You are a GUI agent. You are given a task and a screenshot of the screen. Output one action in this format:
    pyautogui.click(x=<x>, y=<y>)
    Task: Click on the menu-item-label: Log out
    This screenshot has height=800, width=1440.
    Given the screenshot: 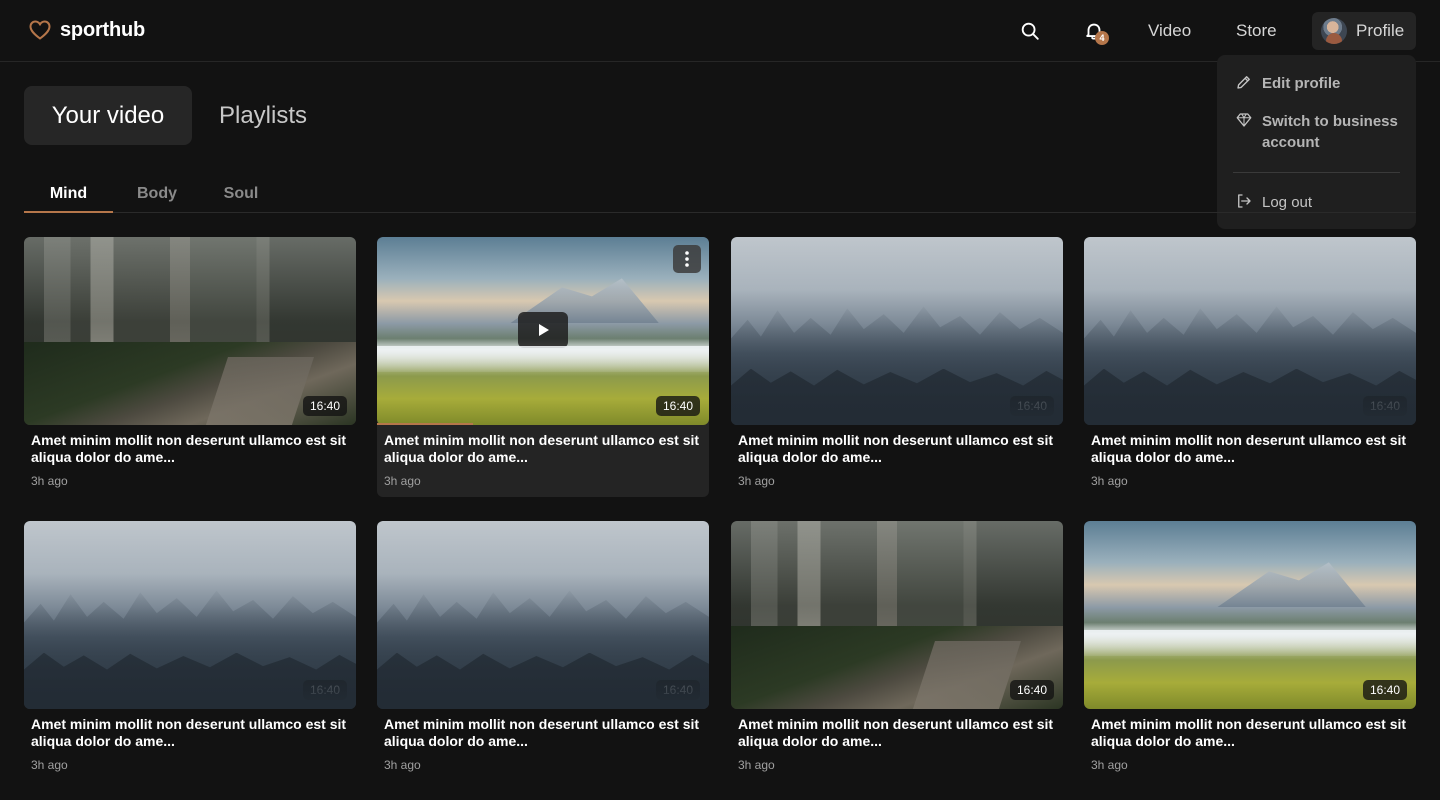 What is the action you would take?
    pyautogui.click(x=1287, y=202)
    